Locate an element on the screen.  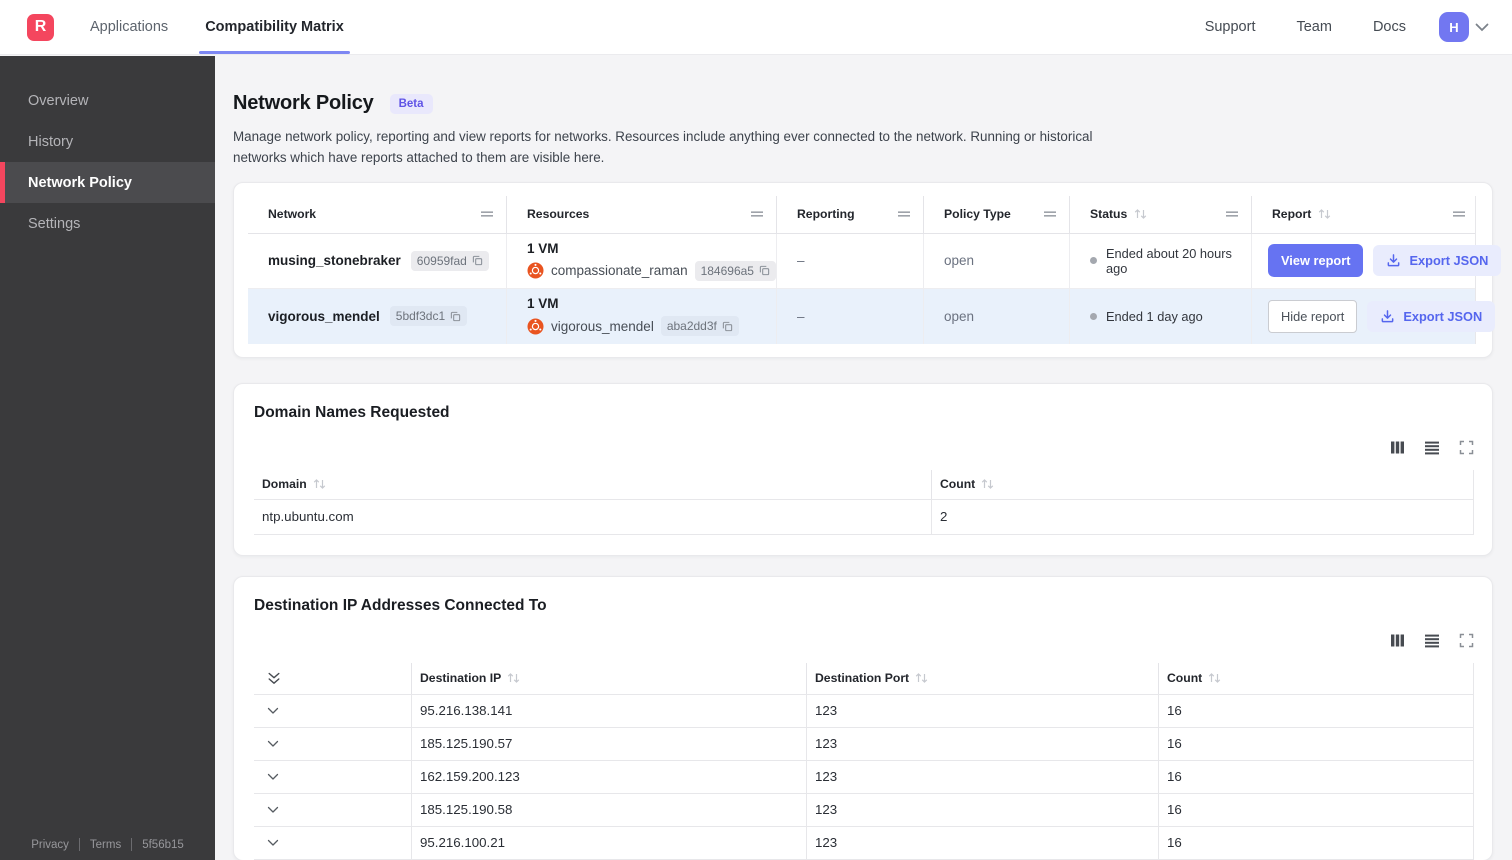
nav-tab-applications: Applications is located at coordinates (129, 27).